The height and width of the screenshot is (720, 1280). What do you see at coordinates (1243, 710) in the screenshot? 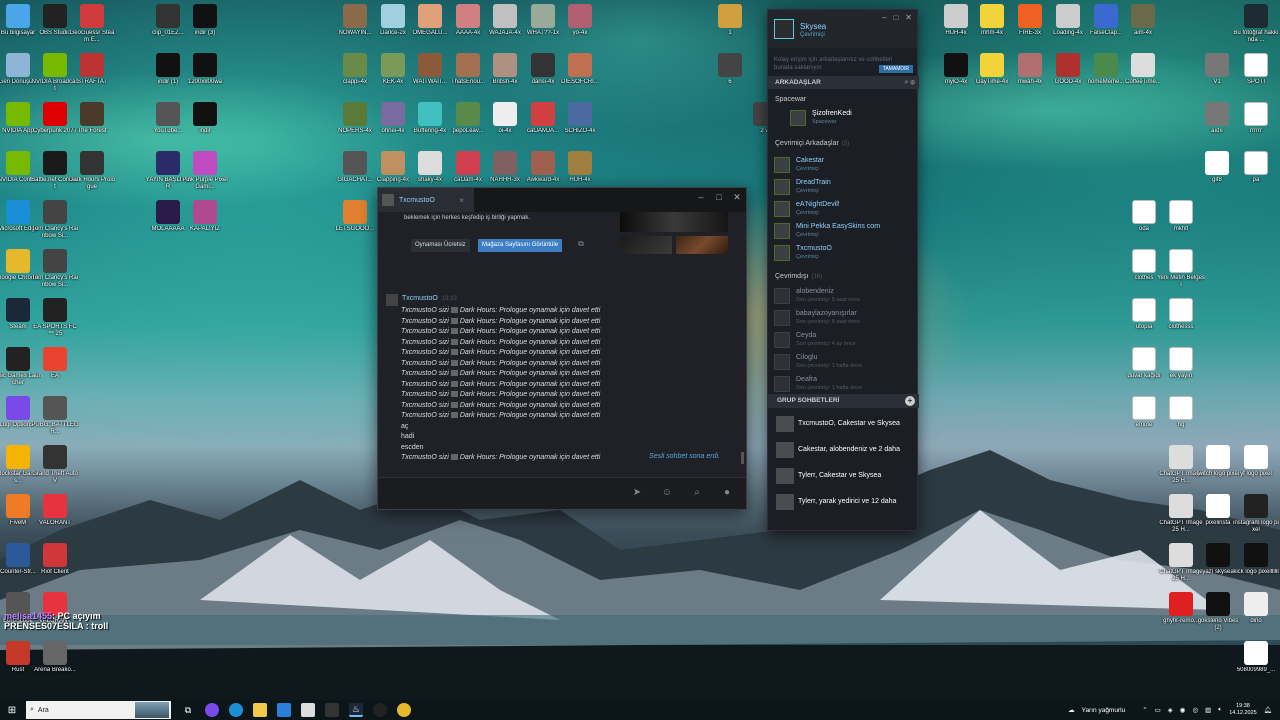
I see `clock: 19:38 14.12.2025` at bounding box center [1243, 710].